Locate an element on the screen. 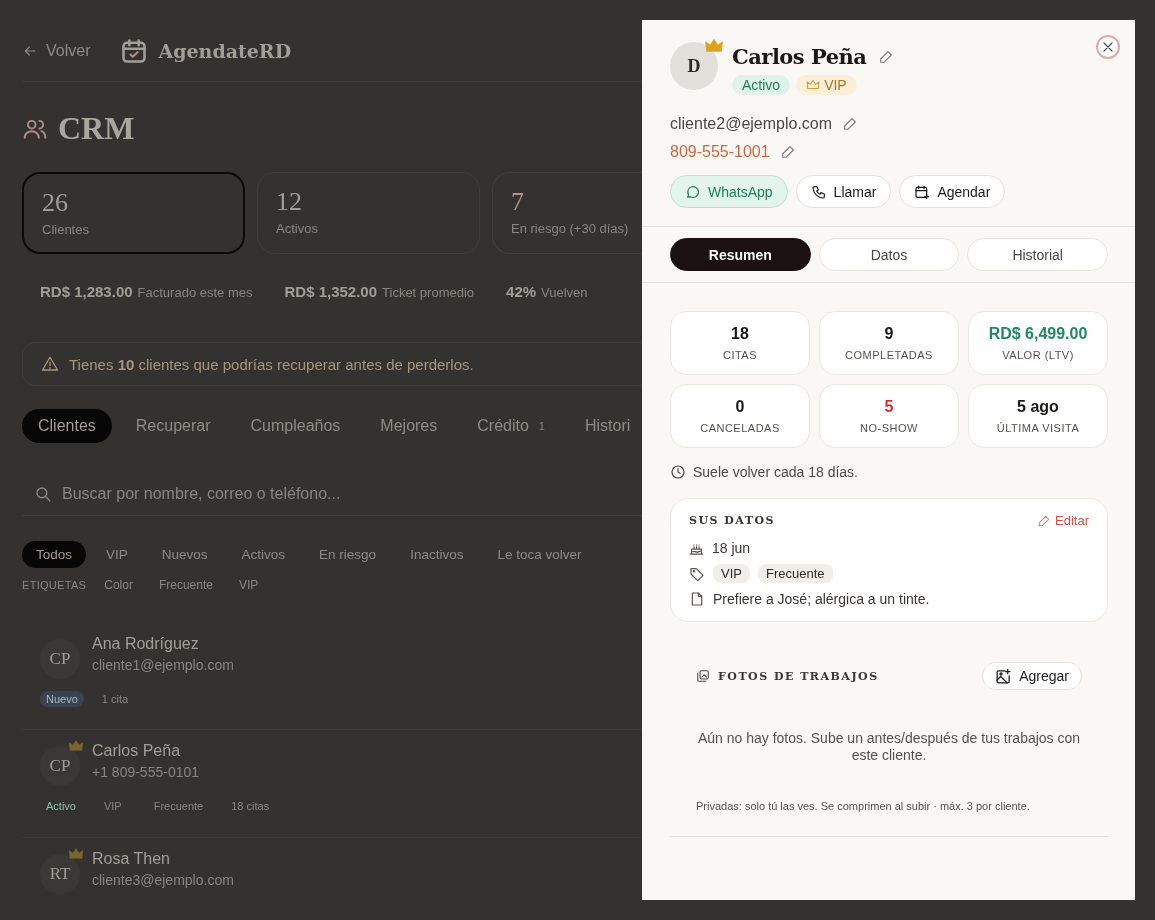 This screenshot has height=920, width=1155. calendar-check-icon is located at coordinates (134, 50).